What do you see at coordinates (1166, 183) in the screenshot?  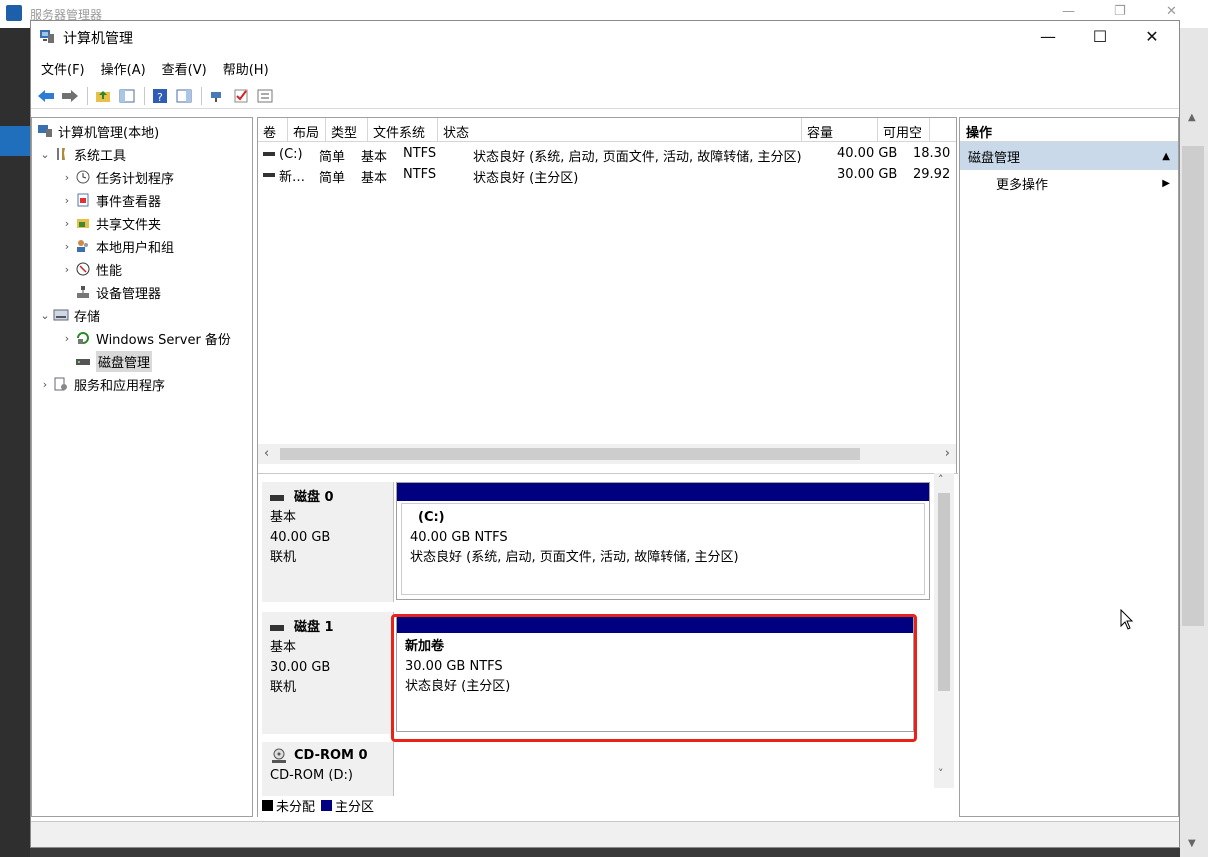 I see `submenu-arrow-icon: ▶` at bounding box center [1166, 183].